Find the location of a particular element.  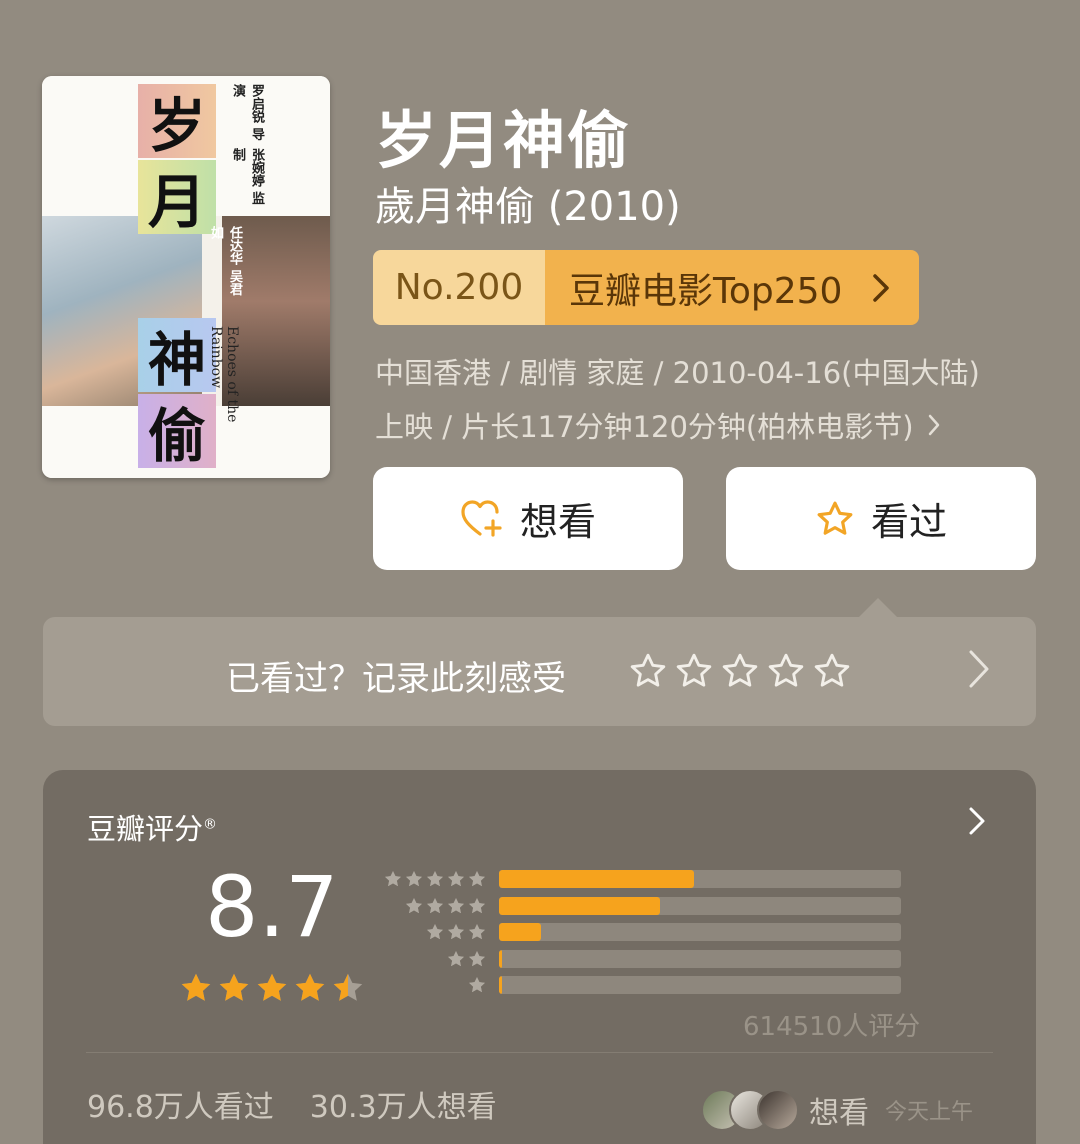

rate-now-bar: 已看过？记录此刻感受 is located at coordinates (539, 671).